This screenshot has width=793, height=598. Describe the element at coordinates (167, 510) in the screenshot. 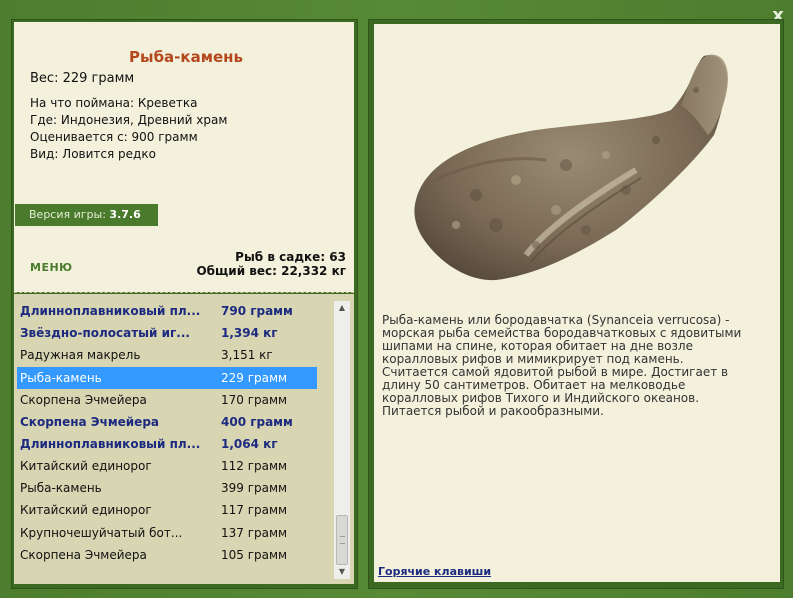

I see `list-item: Китайский единорог 117 грамм` at that location.